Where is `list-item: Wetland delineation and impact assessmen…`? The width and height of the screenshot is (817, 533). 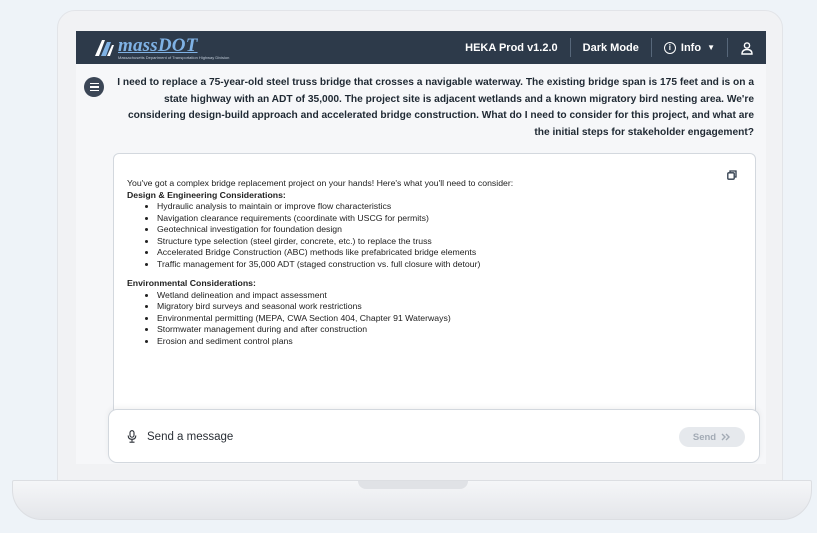
list-item: Wetland delineation and impact assessmen… is located at coordinates (447, 296).